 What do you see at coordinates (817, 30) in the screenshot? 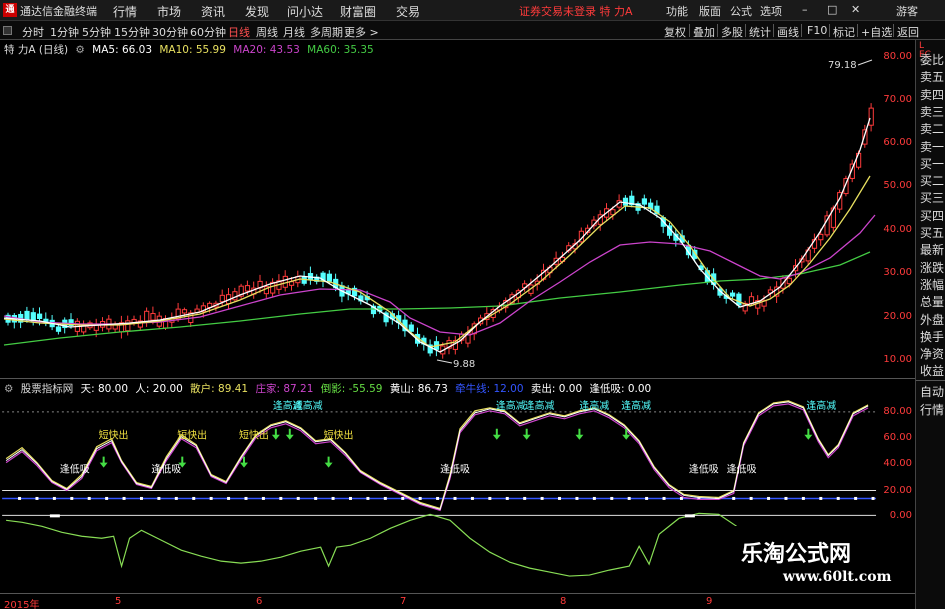
I see `tool-f10: F10` at bounding box center [817, 30].